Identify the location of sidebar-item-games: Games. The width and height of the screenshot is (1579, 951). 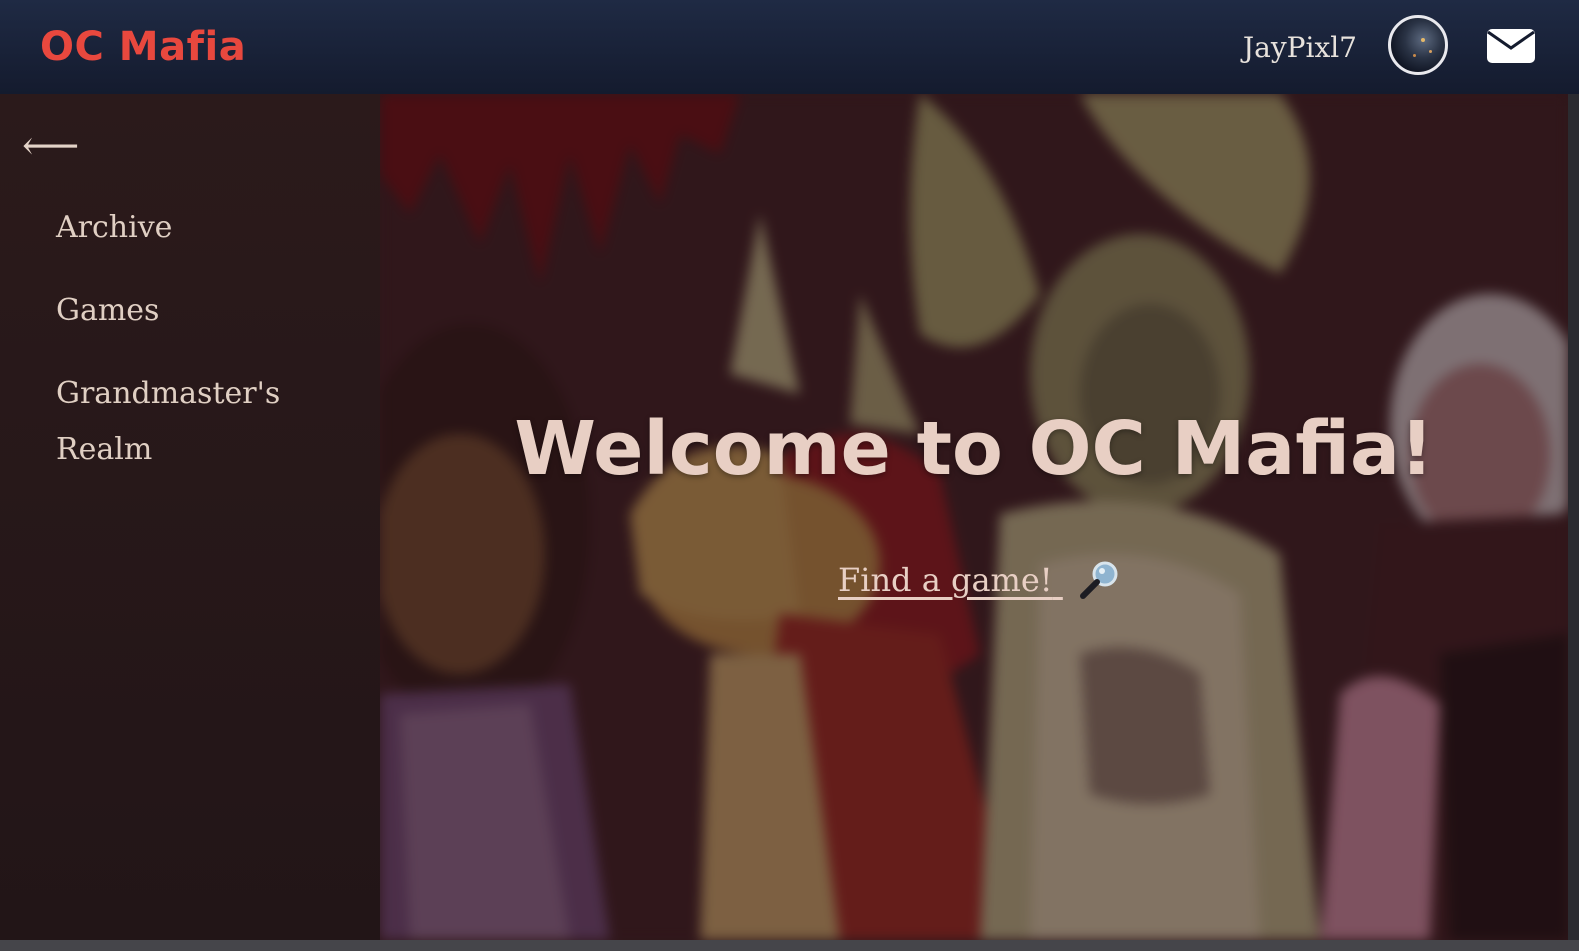
(107, 311).